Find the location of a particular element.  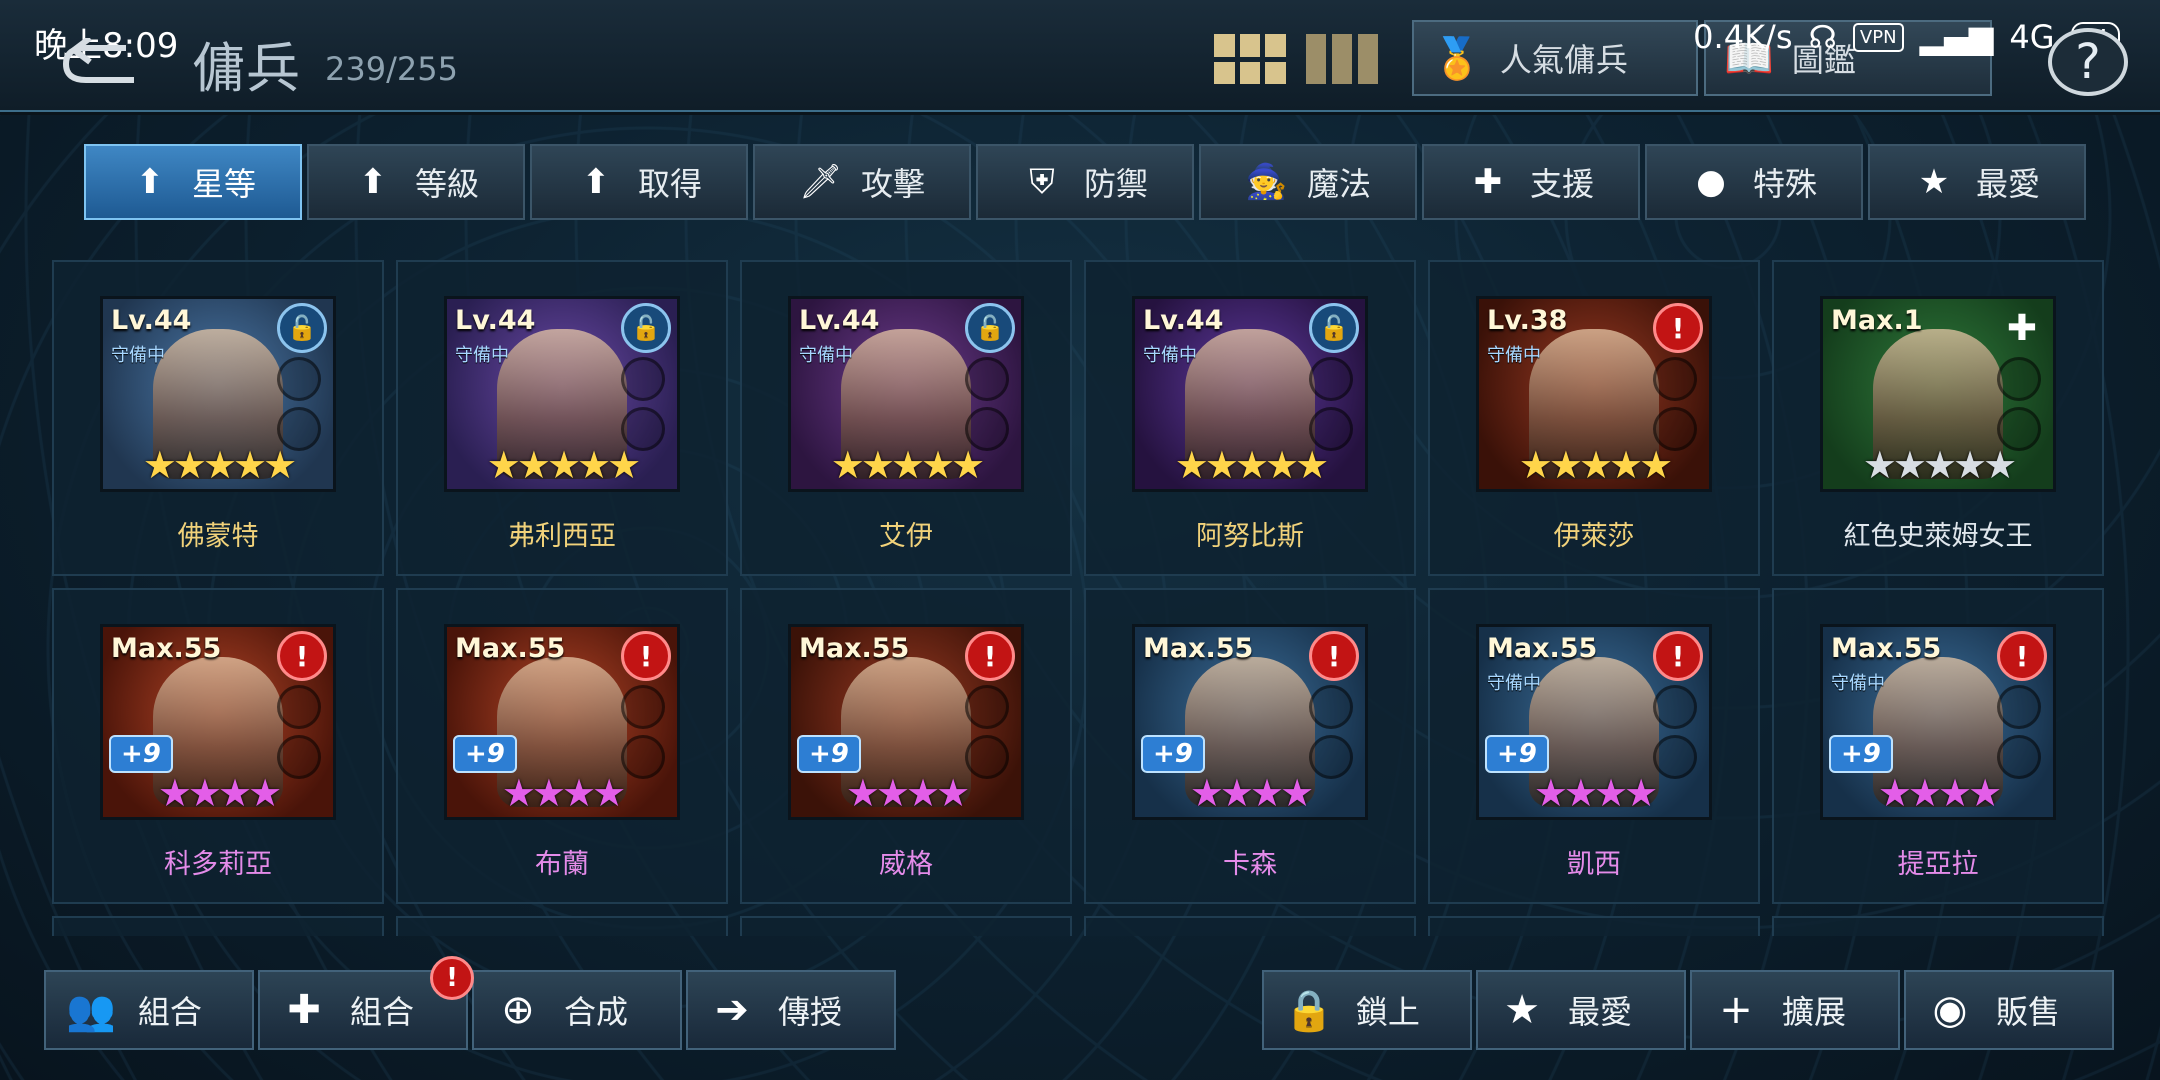

mercenary-card: Lv.44 守備中 🔓 ★★★★★ 弗利西亞 is located at coordinates (562, 418).